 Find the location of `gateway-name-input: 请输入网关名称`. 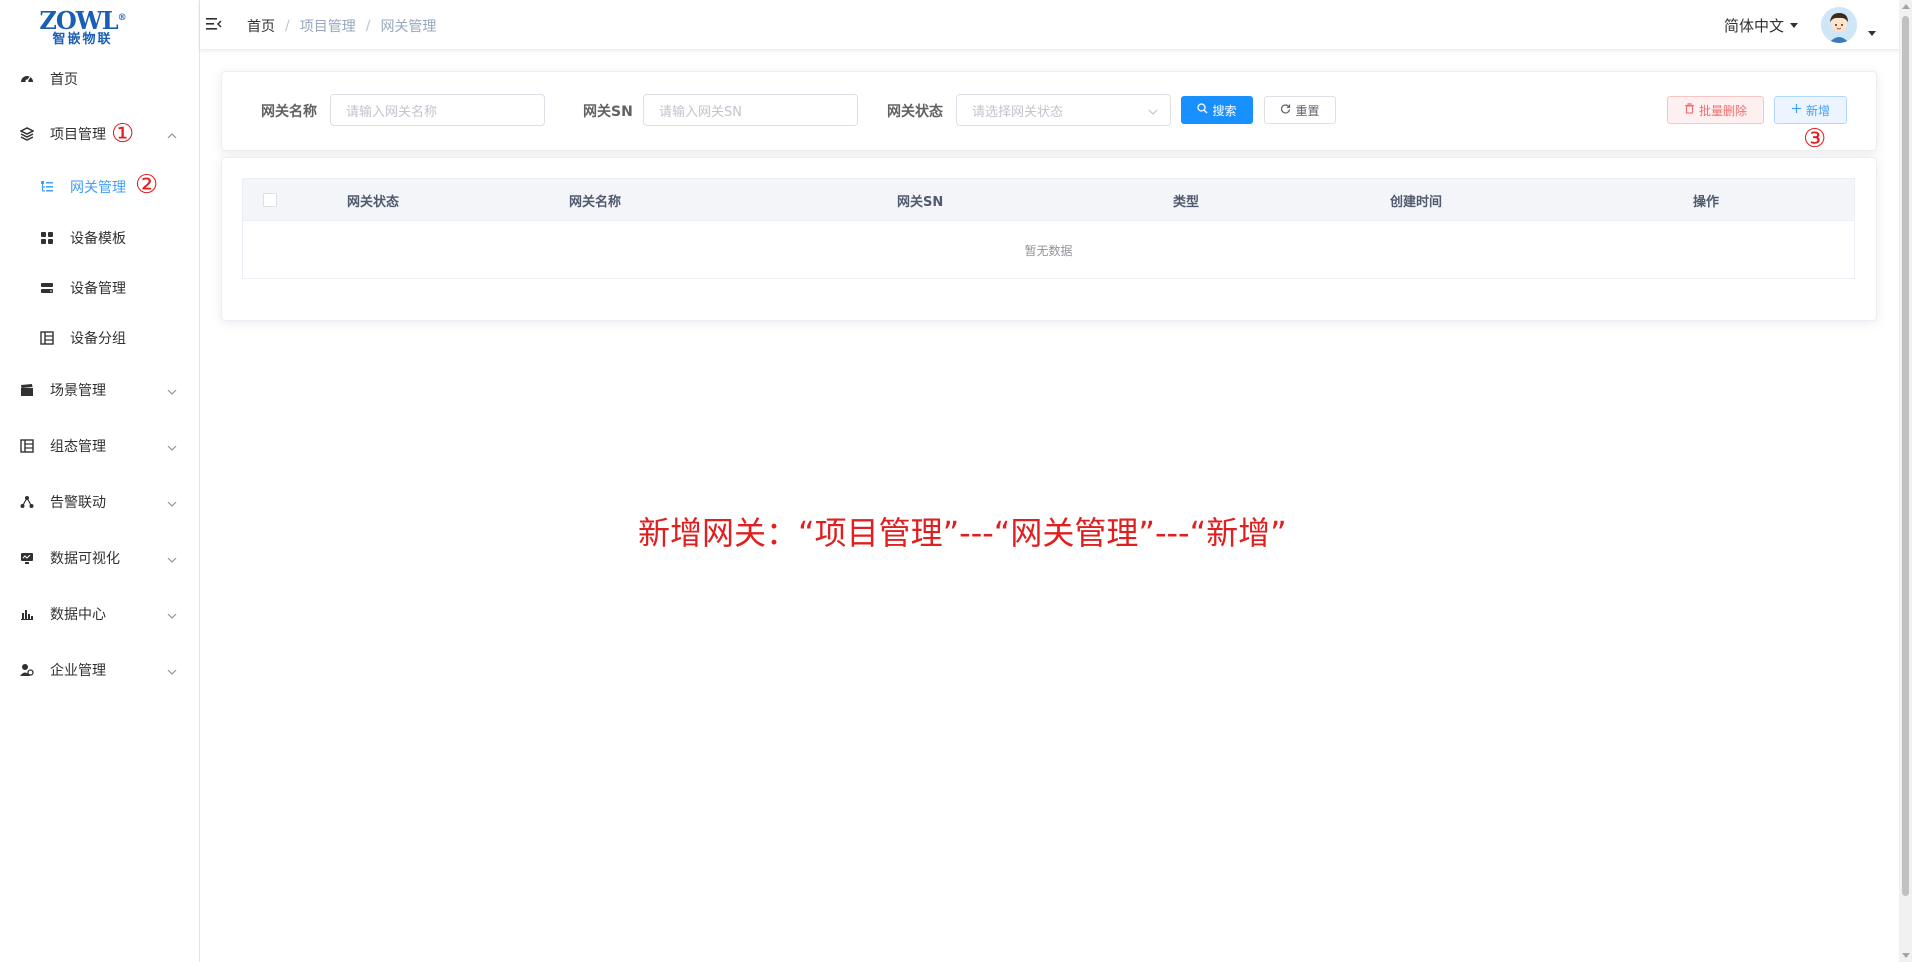

gateway-name-input: 请输入网关名称 is located at coordinates (437, 110).